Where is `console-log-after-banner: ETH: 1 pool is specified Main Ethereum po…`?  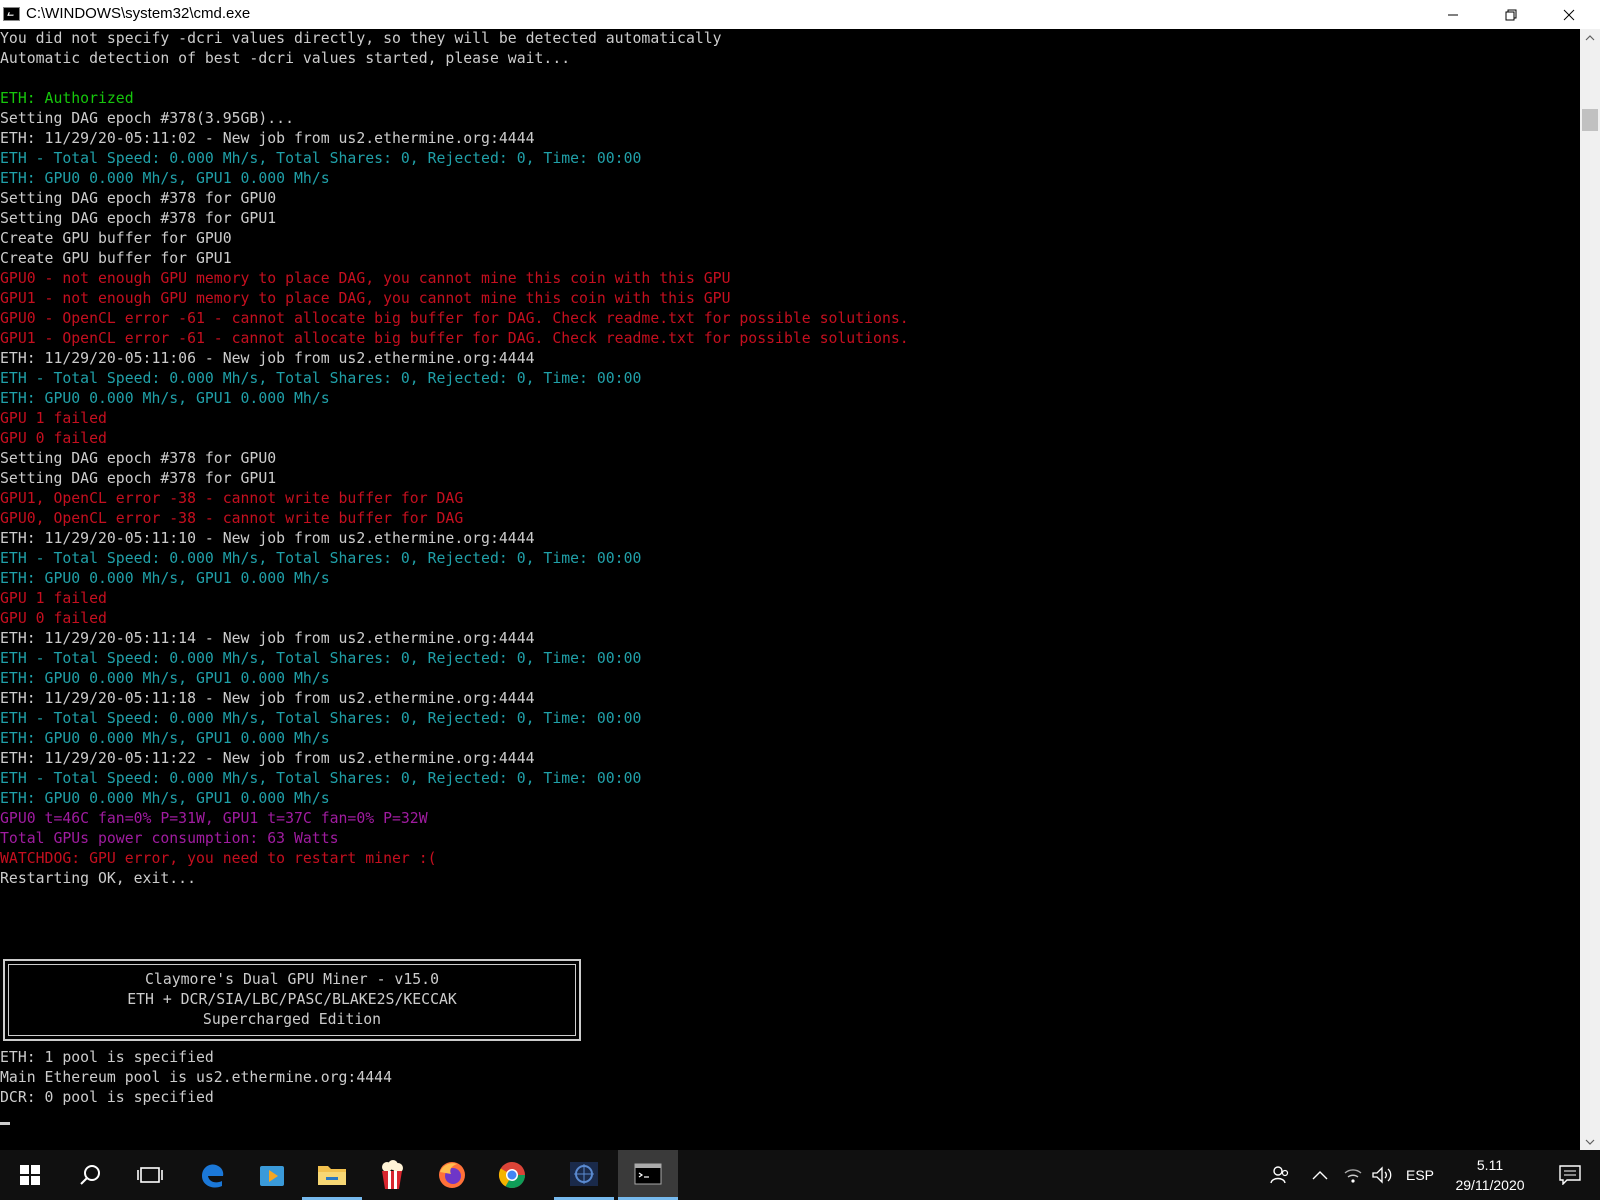 console-log-after-banner: ETH: 1 pool is specified Main Ethereum po… is located at coordinates (196, 1078).